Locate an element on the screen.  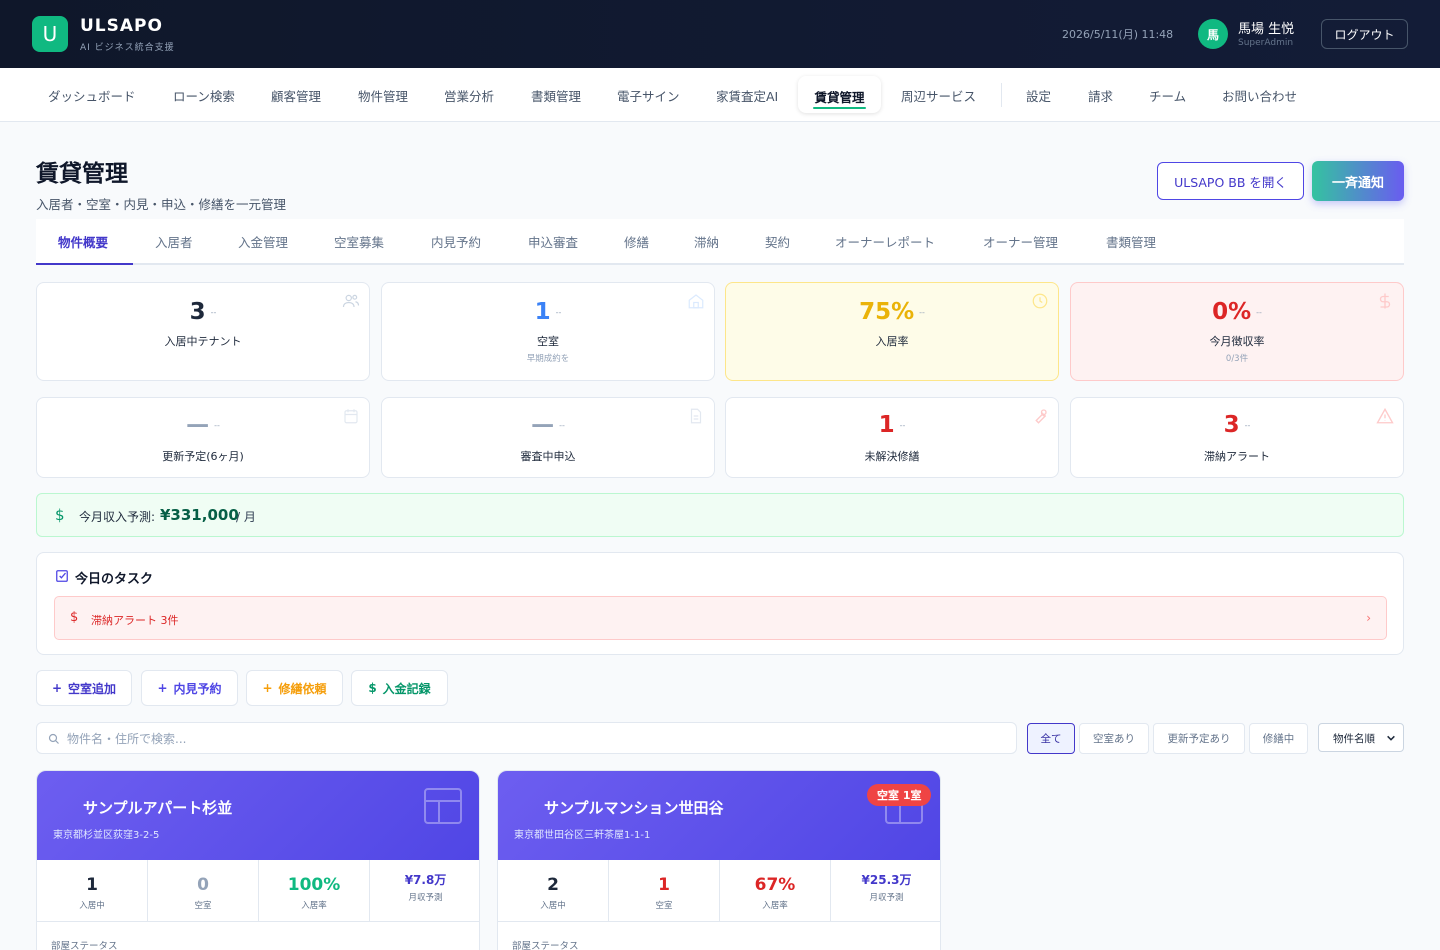
stat-number: 2 is located at coordinates (553, 885).